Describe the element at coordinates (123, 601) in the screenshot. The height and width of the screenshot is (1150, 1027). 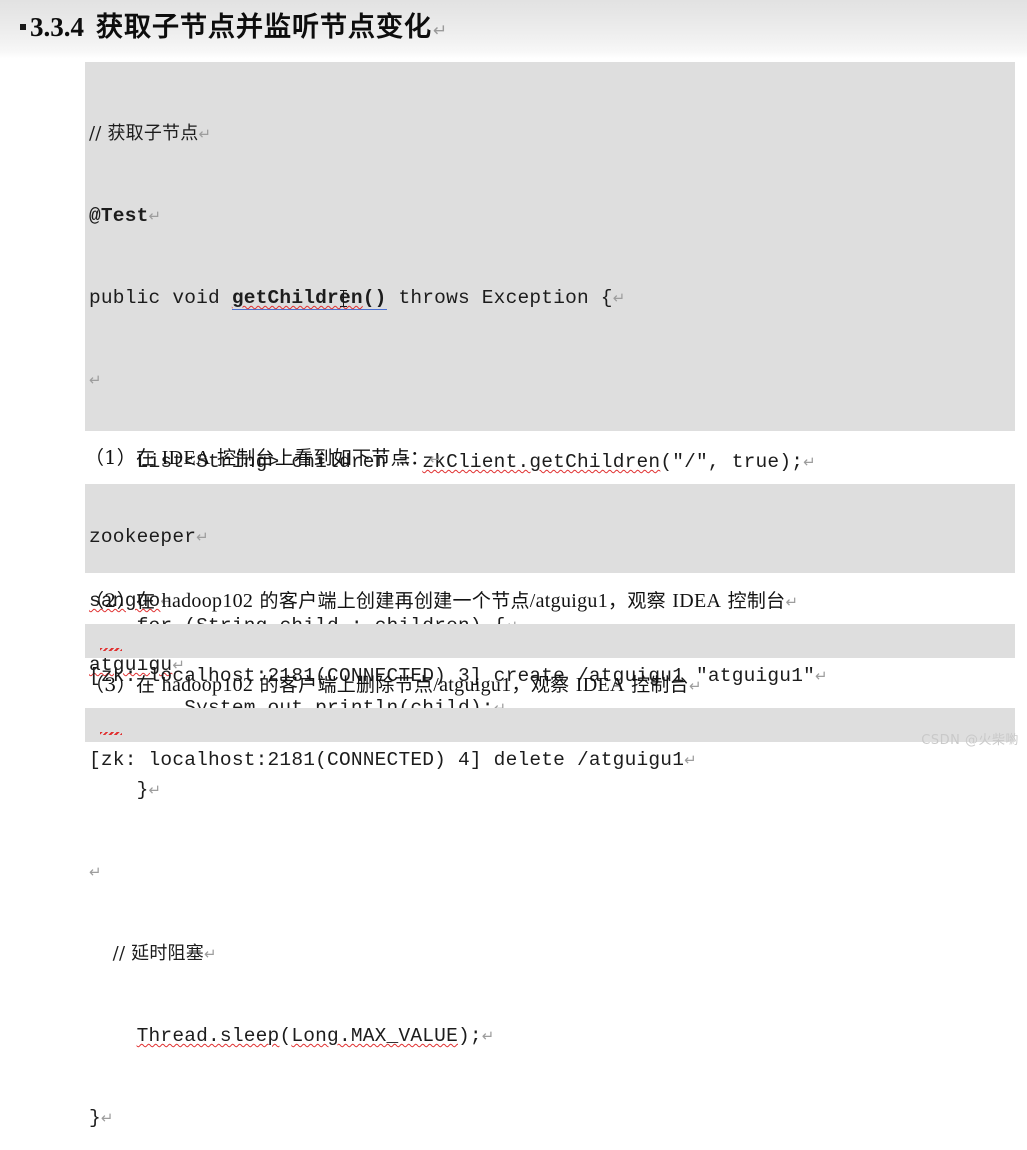
I see `para2-prefix: （2）在` at that location.